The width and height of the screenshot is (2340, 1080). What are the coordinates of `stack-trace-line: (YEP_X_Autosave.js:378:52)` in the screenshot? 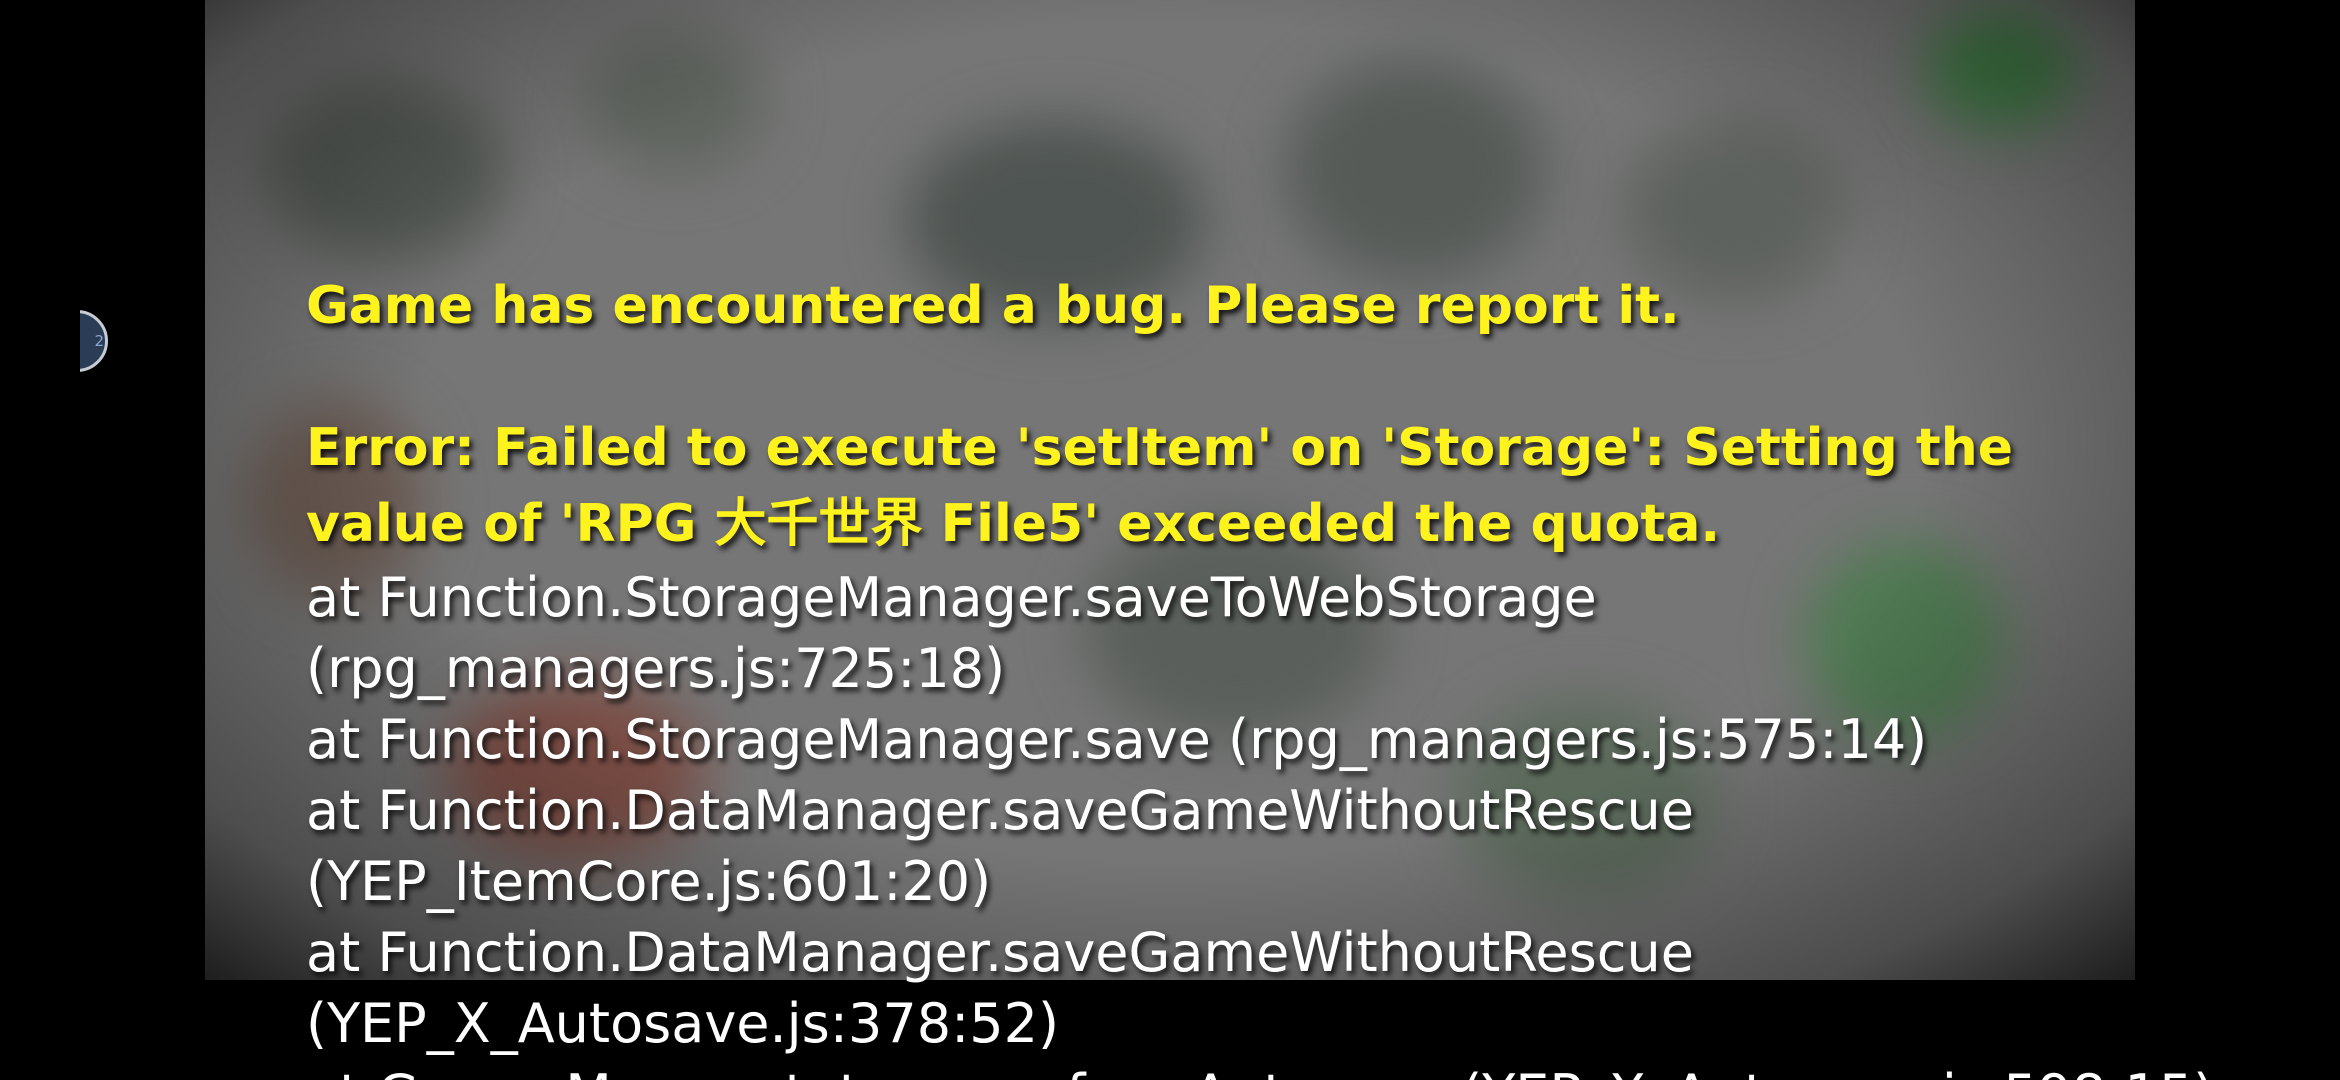 It's located at (683, 1023).